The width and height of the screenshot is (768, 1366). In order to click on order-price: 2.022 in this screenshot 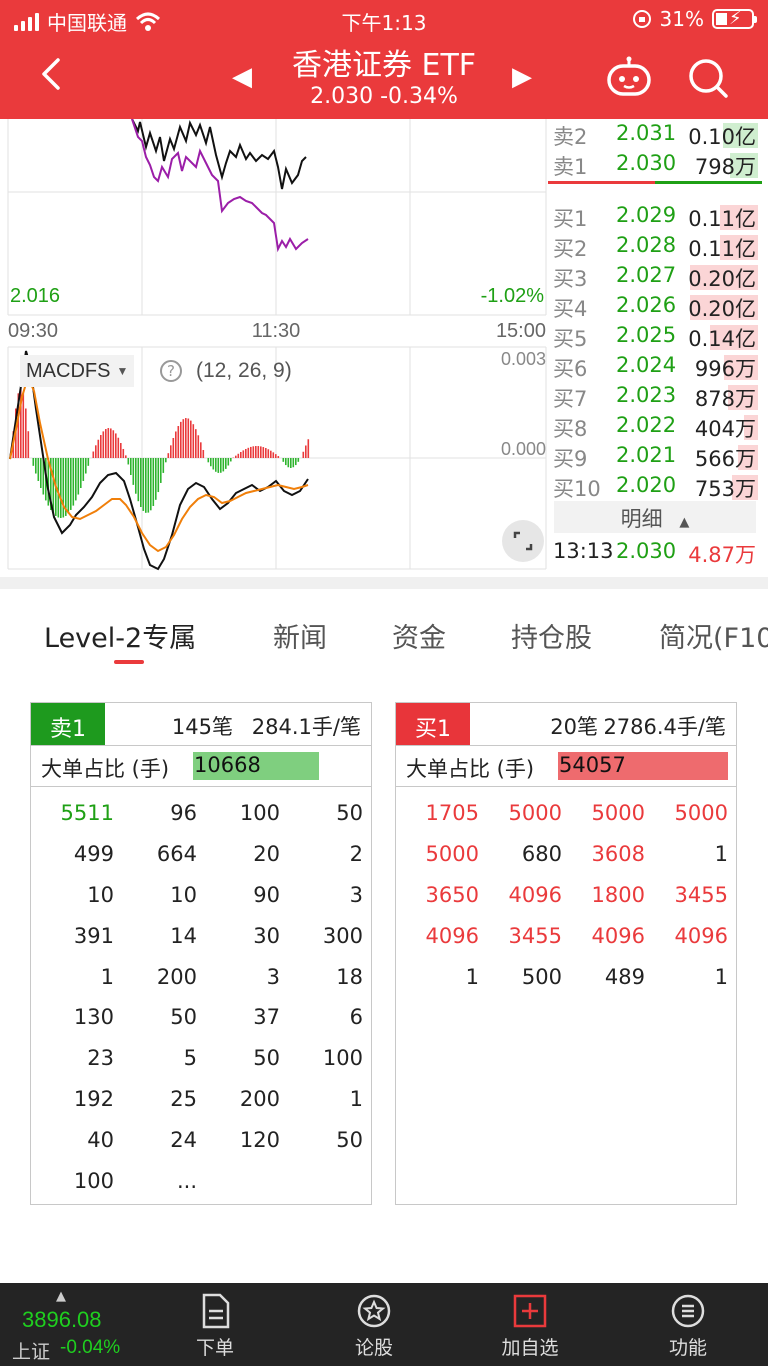, I will do `click(646, 425)`.